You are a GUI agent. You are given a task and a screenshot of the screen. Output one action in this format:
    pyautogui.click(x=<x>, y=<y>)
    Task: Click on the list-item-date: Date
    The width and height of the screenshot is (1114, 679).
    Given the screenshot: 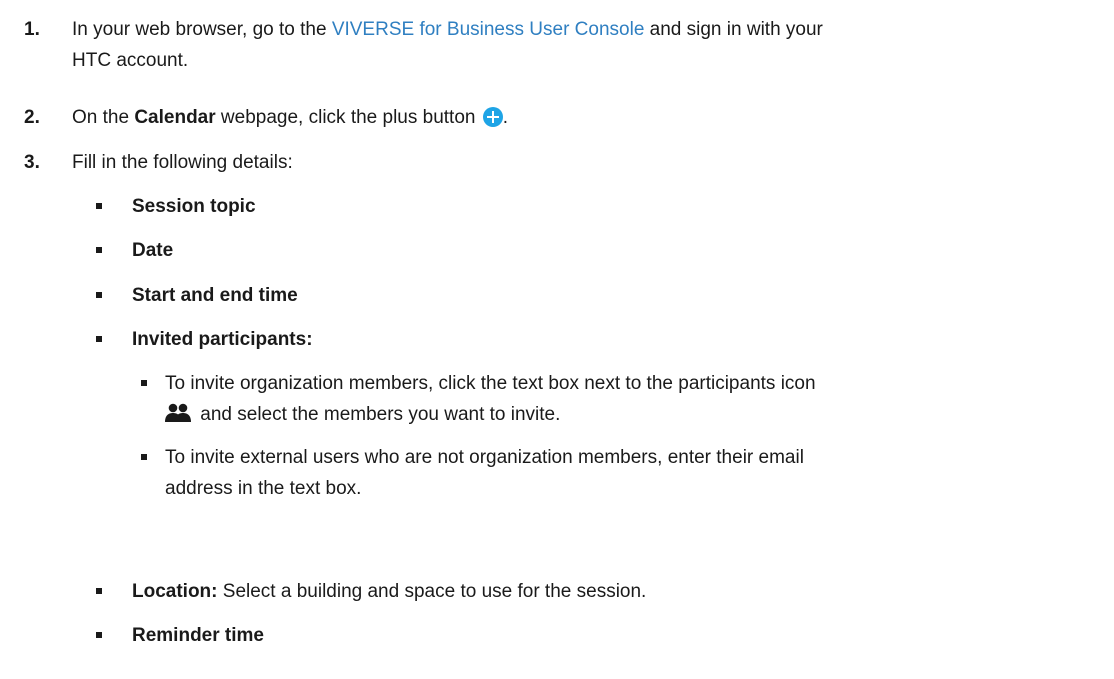 What is the action you would take?
    pyautogui.click(x=601, y=250)
    